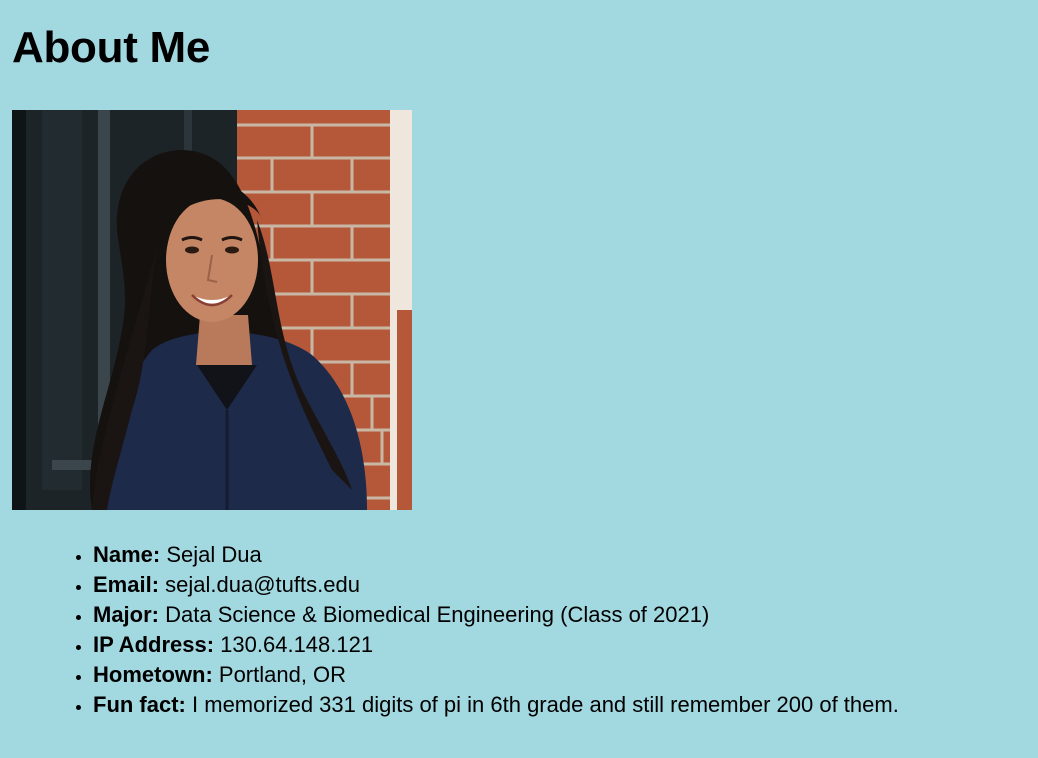 Image resolution: width=1038 pixels, height=758 pixels. What do you see at coordinates (111, 47) in the screenshot?
I see `page-title: About Me` at bounding box center [111, 47].